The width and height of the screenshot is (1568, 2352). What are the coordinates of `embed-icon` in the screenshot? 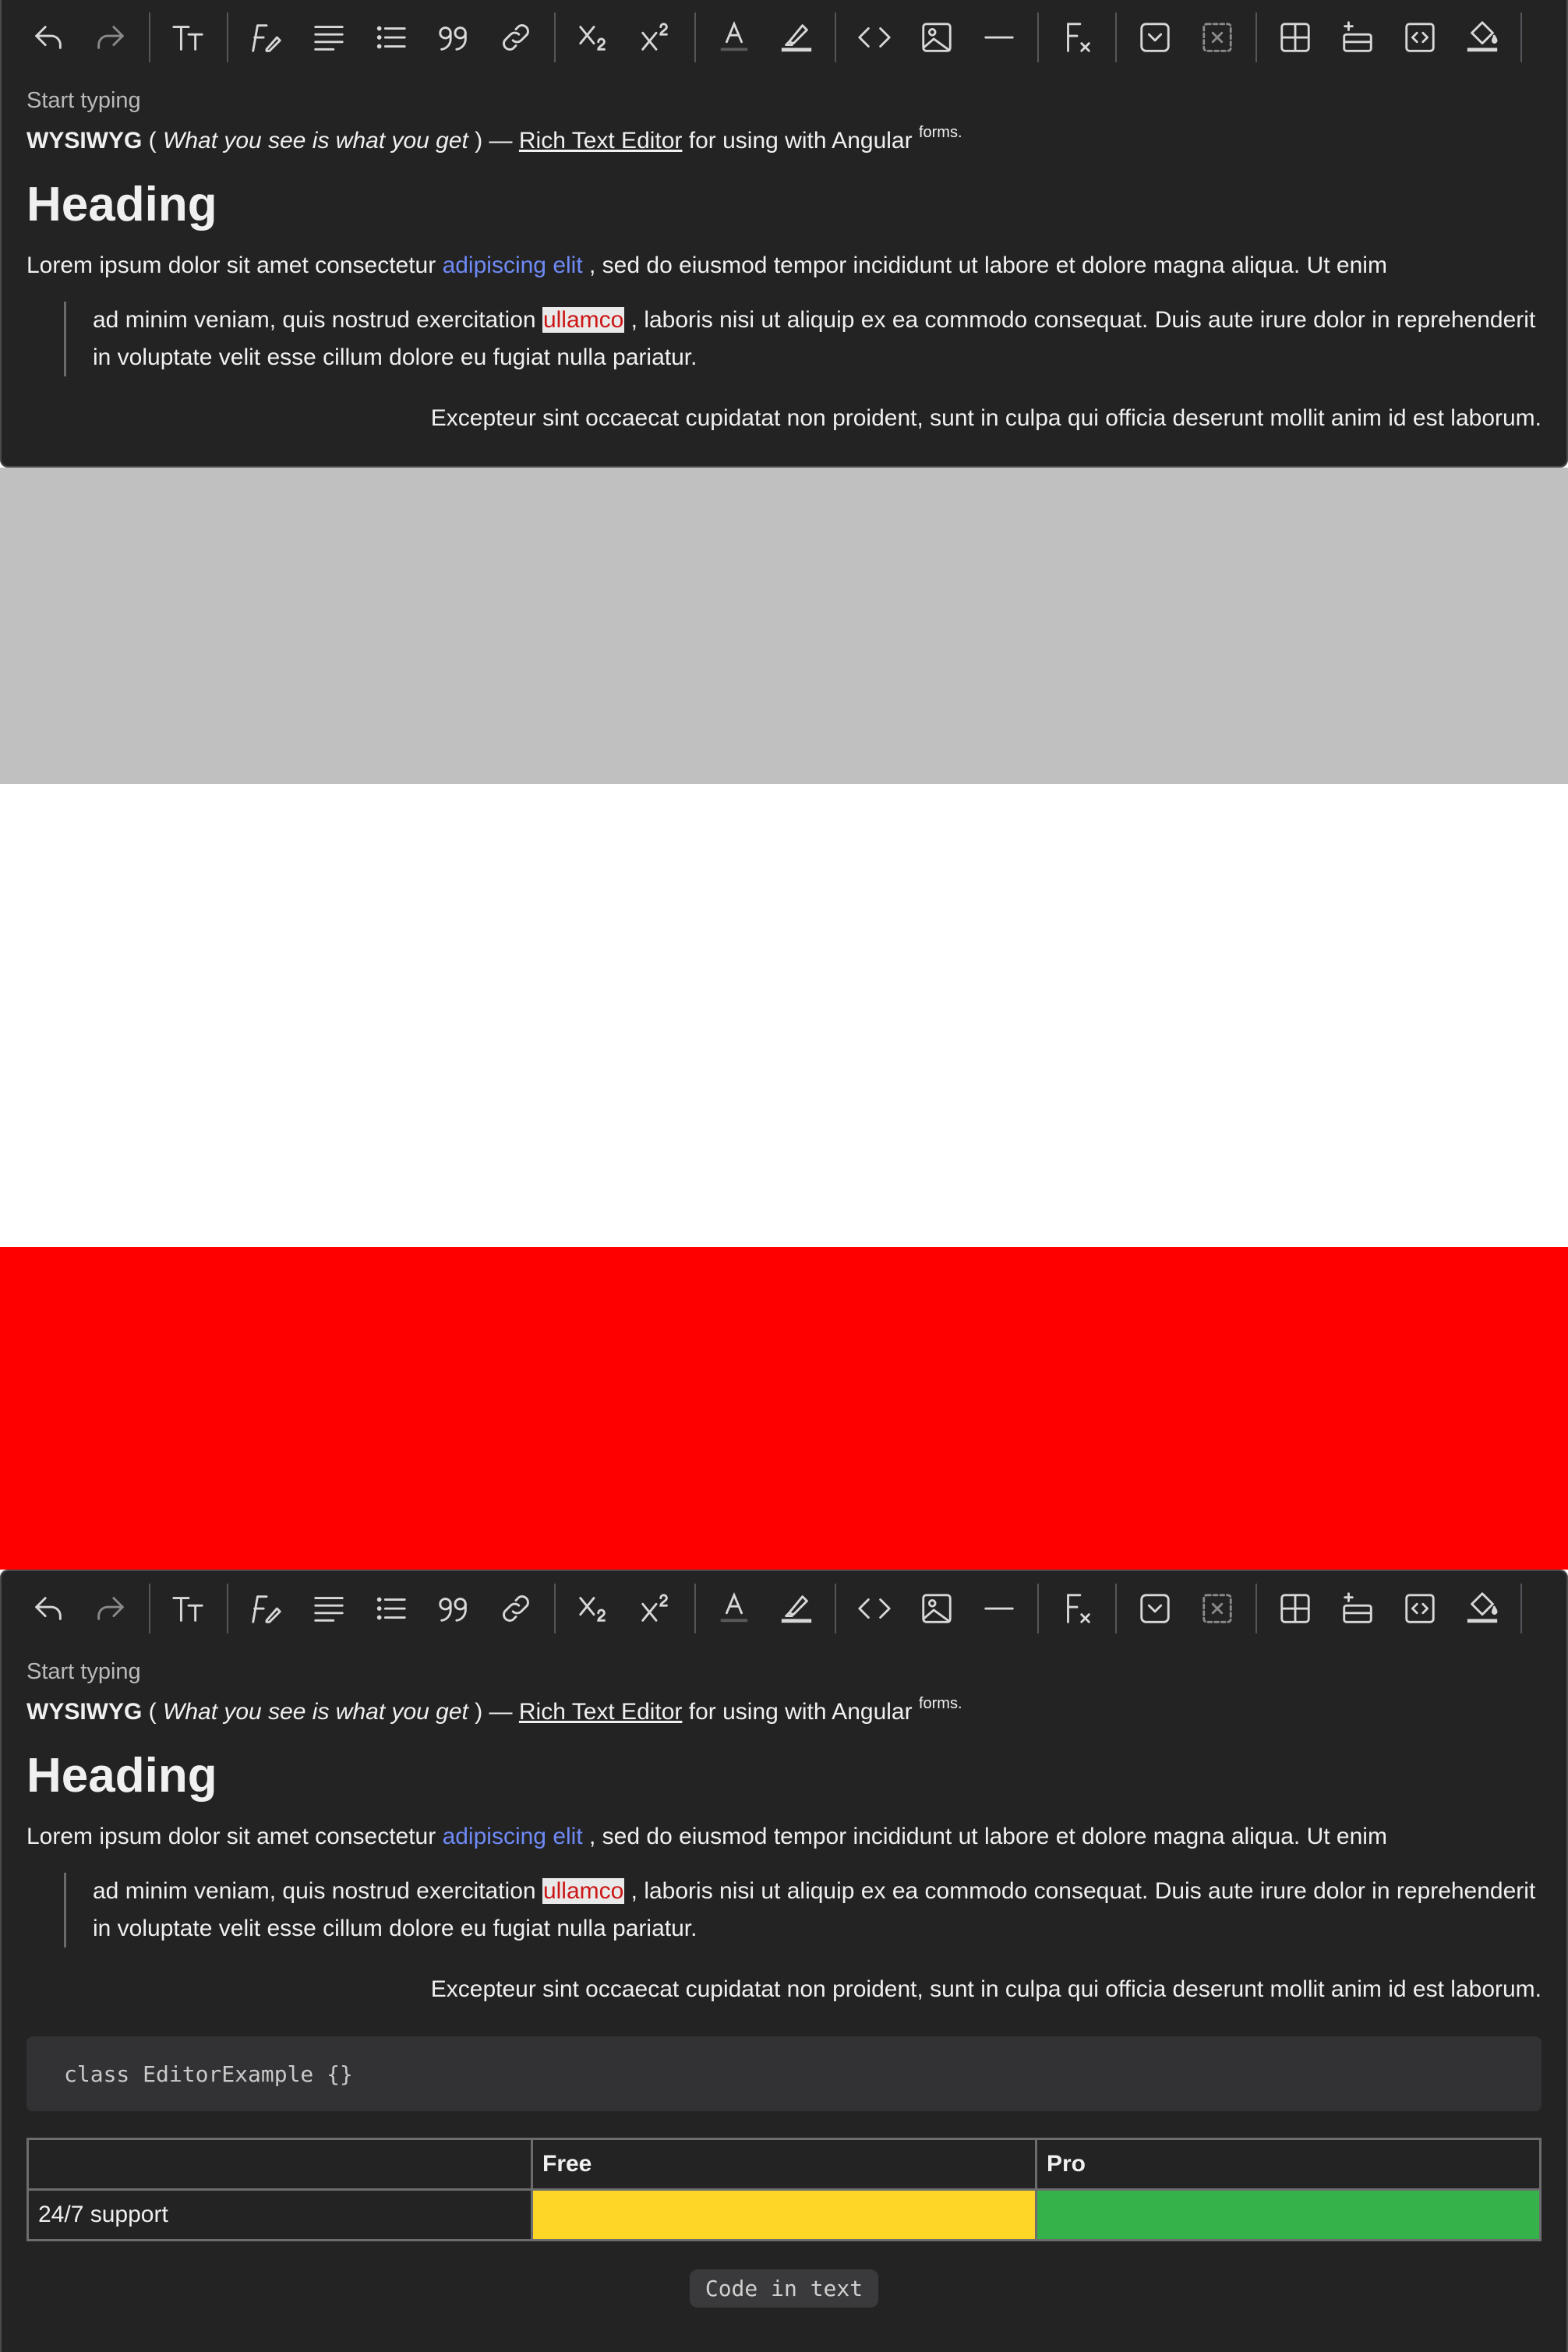 It's located at (1420, 37).